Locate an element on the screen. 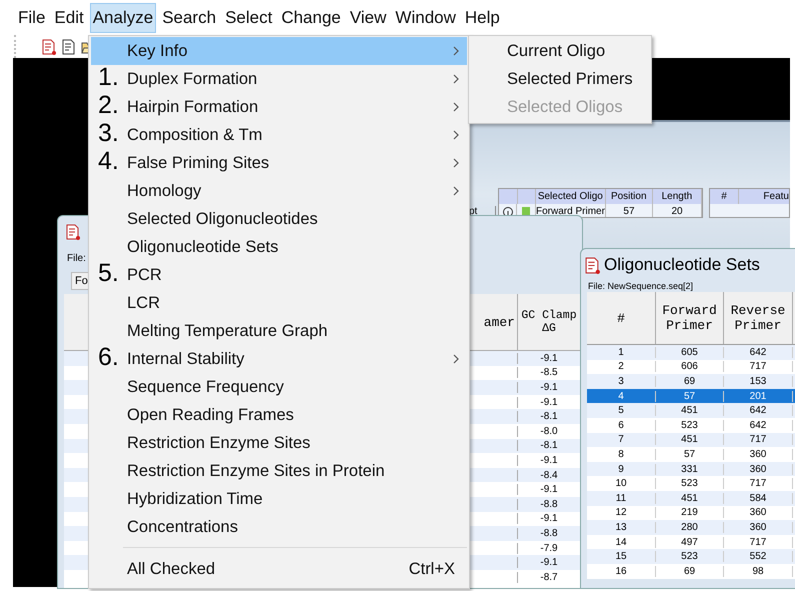 The image size is (795, 591). table-row: 2 606 717 is located at coordinates (691, 367).